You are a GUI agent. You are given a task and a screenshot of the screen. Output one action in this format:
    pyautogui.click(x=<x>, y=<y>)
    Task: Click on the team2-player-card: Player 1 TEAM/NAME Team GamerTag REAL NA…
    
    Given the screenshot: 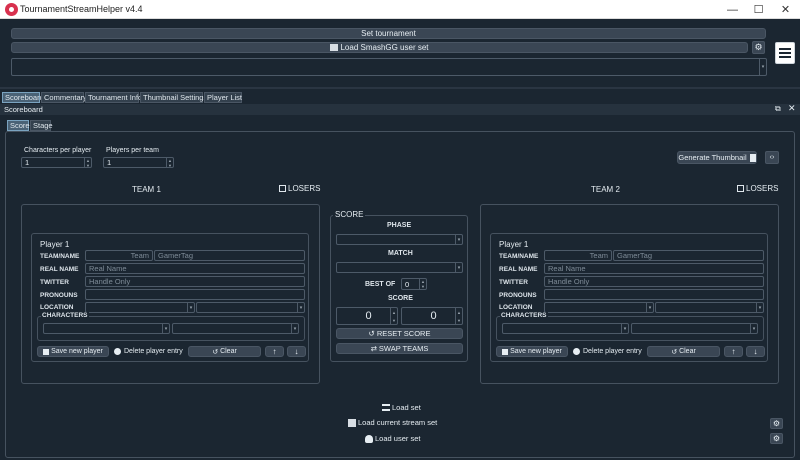 What is the action you would take?
    pyautogui.click(x=629, y=297)
    